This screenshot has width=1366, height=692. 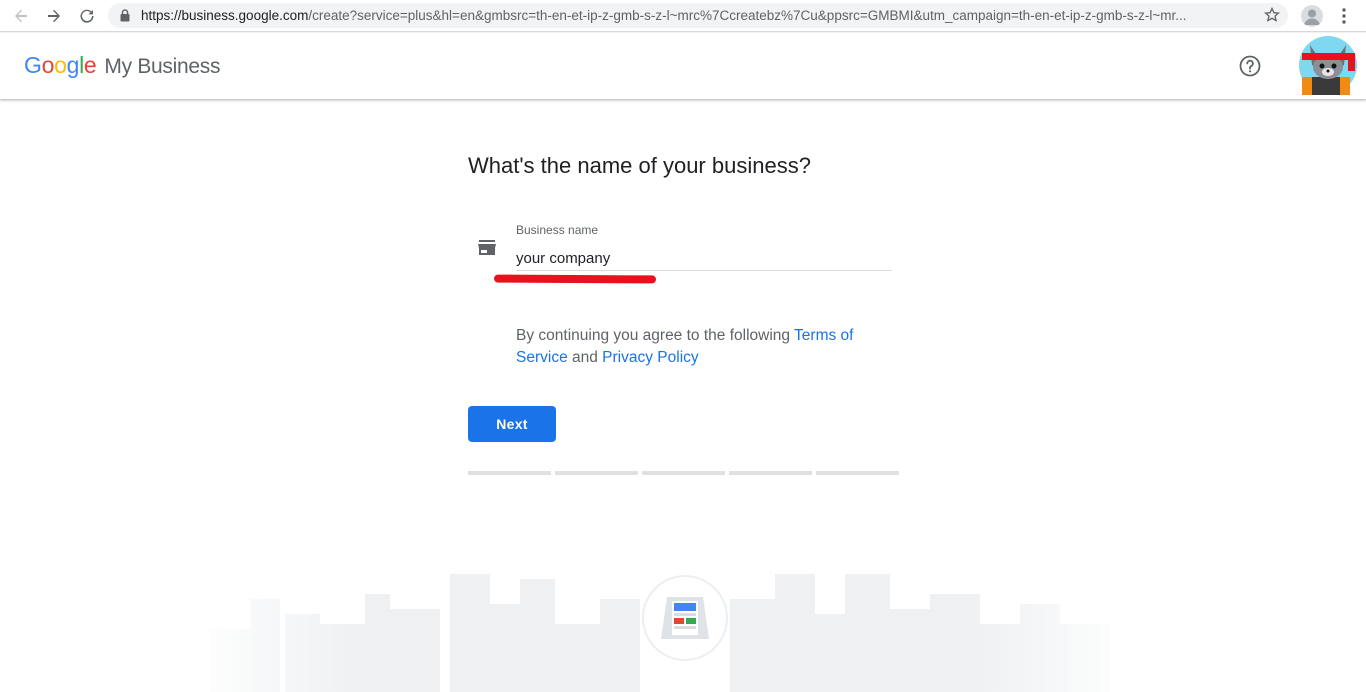 I want to click on reload-icon, so click(x=87, y=16).